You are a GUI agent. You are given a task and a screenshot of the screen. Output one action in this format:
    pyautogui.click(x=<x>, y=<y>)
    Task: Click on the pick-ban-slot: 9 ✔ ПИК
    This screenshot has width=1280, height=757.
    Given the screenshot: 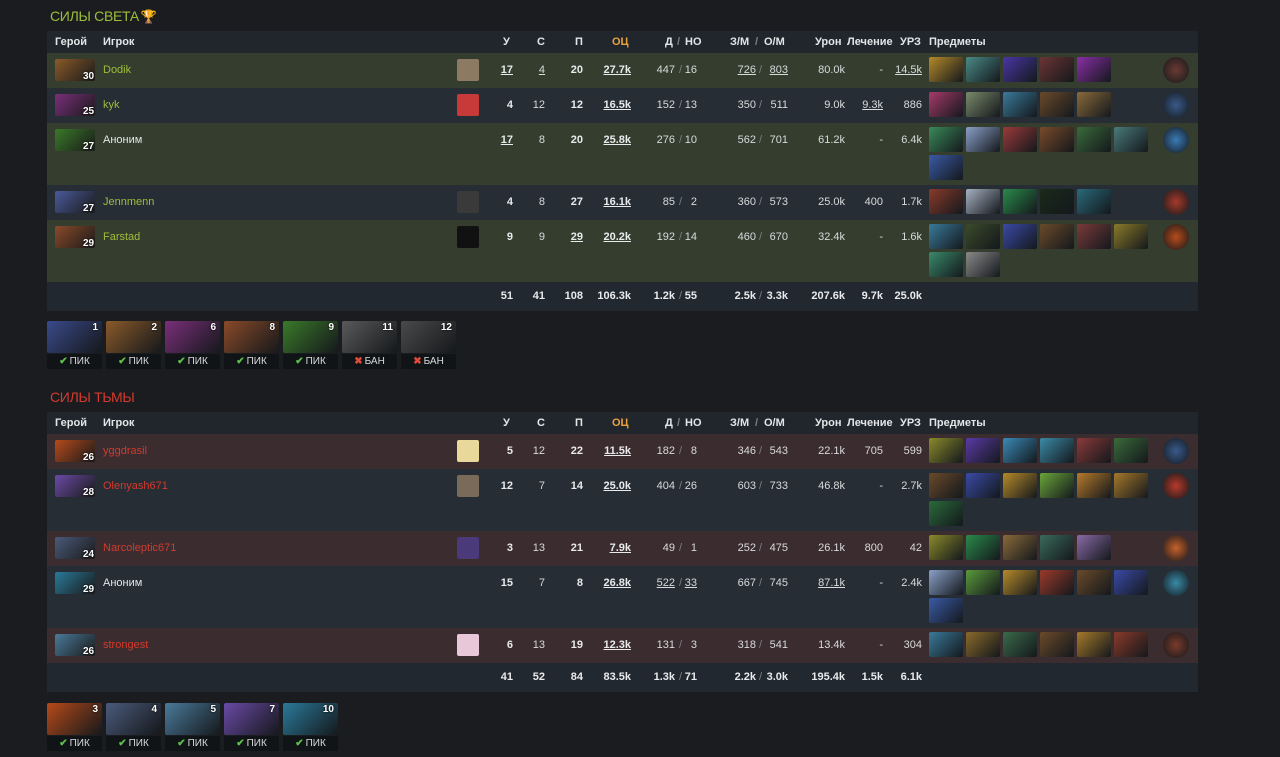 What is the action you would take?
    pyautogui.click(x=310, y=345)
    